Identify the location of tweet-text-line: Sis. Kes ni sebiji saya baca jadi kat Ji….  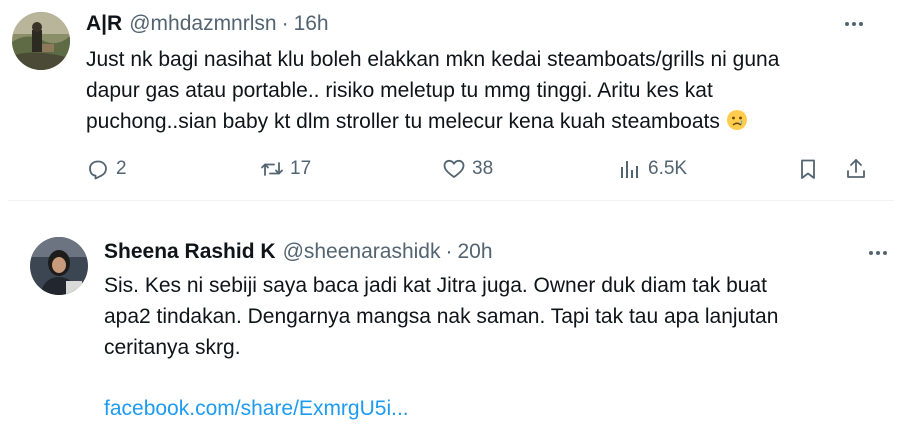
(435, 285).